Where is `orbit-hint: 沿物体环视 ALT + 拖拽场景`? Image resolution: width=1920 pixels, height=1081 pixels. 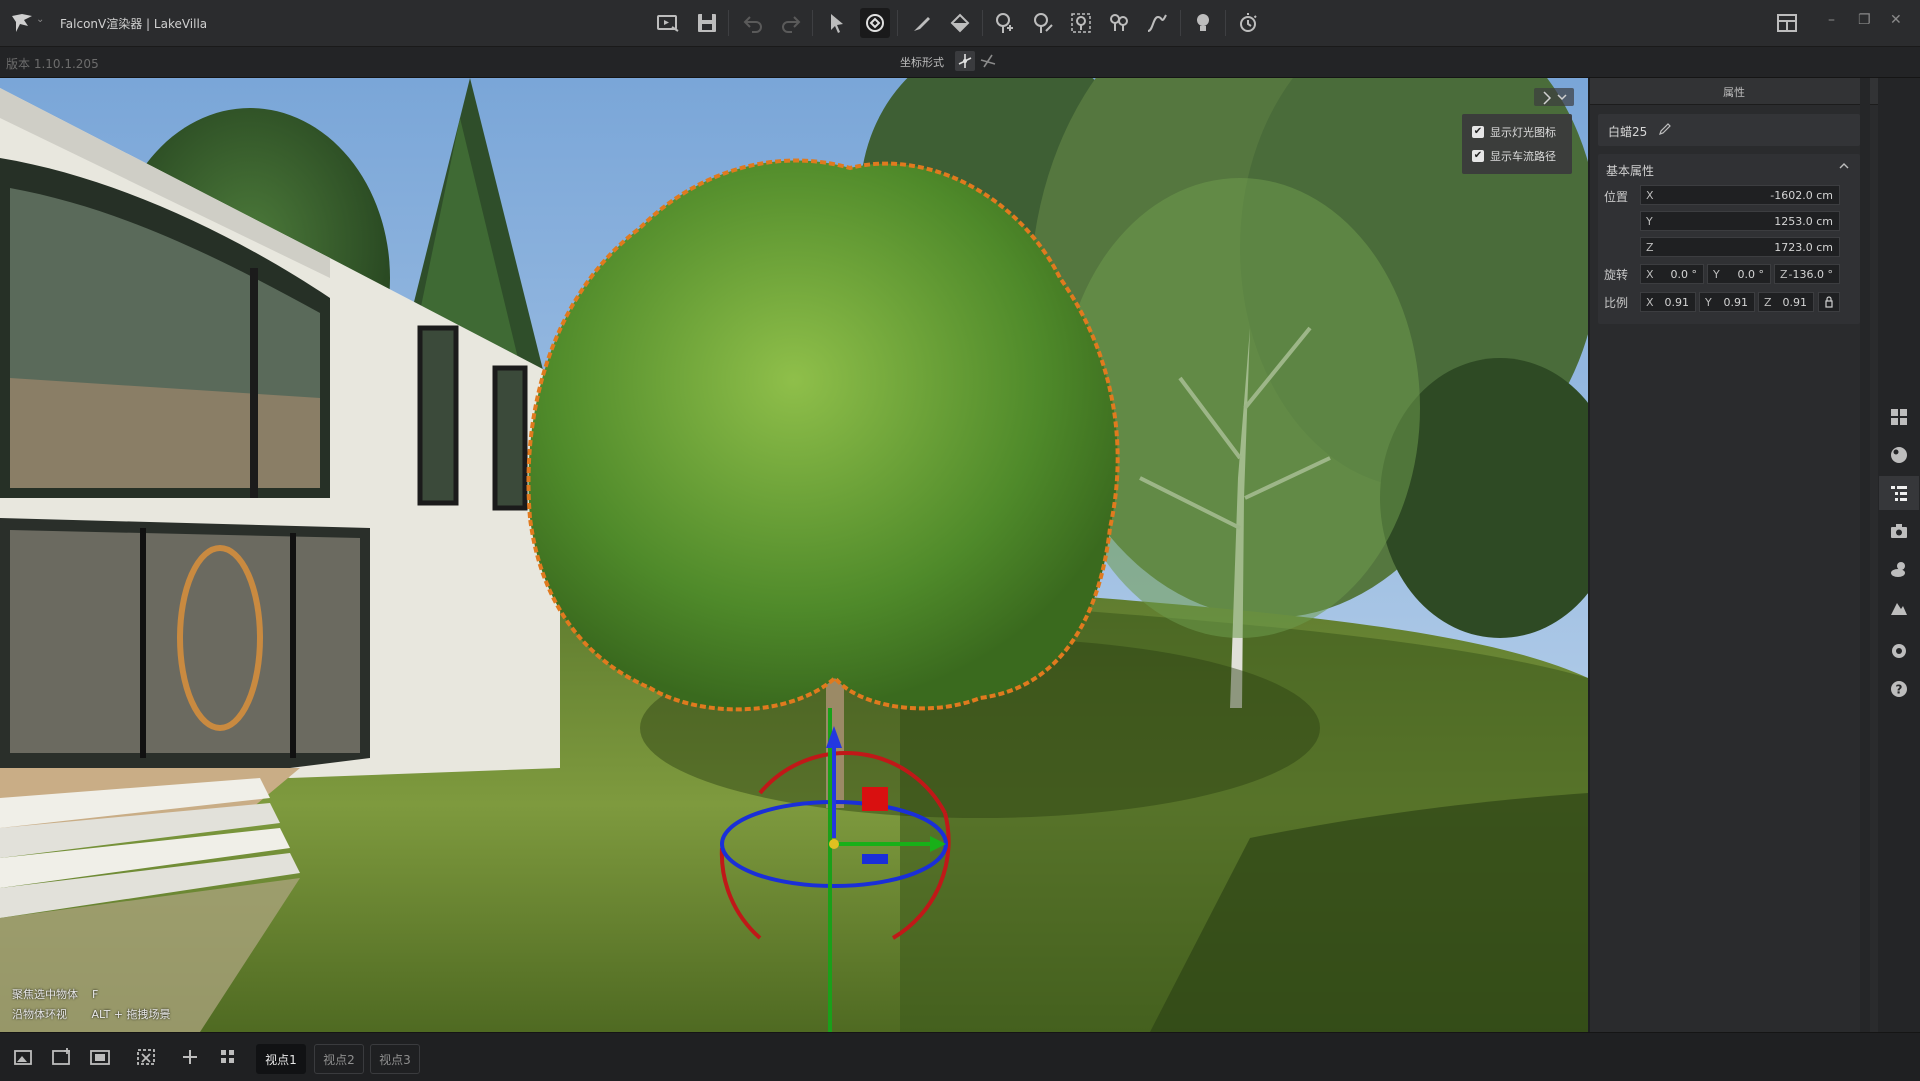
orbit-hint: 沿物体环视 ALT + 拖拽场景 is located at coordinates (91, 1014).